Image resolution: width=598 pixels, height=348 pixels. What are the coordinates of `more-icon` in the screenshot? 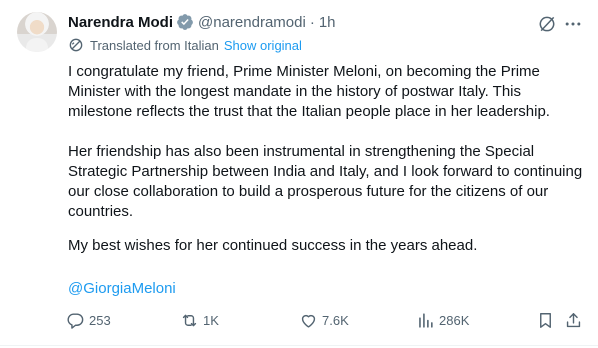 It's located at (573, 24).